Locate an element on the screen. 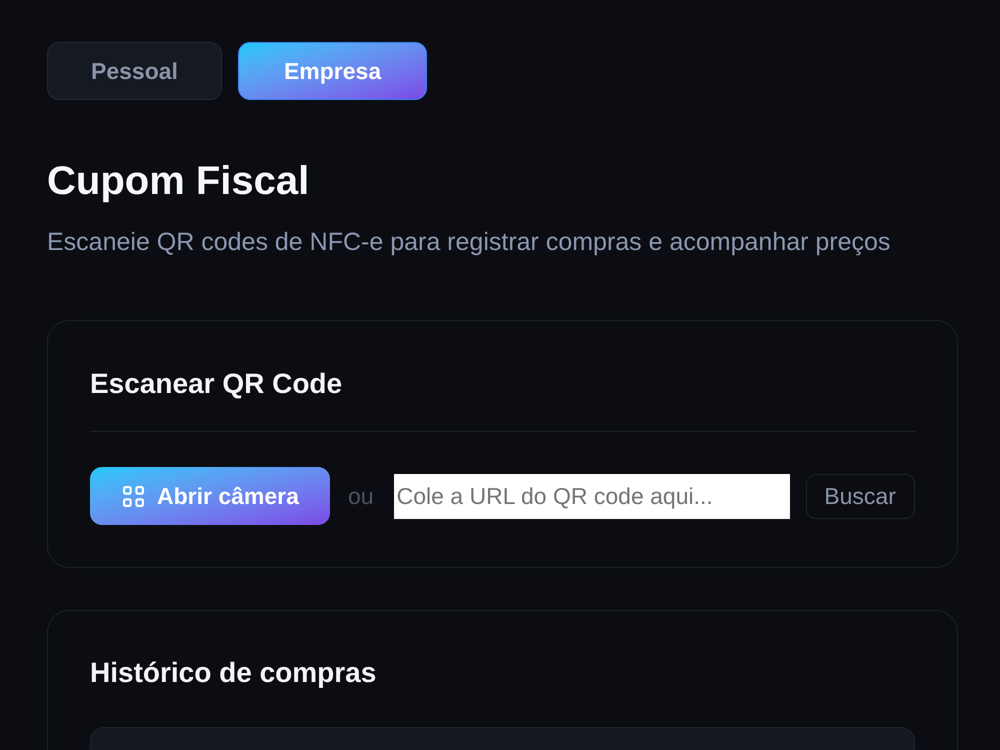  page-subtitle: Escaneie QR codes de NFC-e para registrar compras e acompanhar preços is located at coordinates (468, 242).